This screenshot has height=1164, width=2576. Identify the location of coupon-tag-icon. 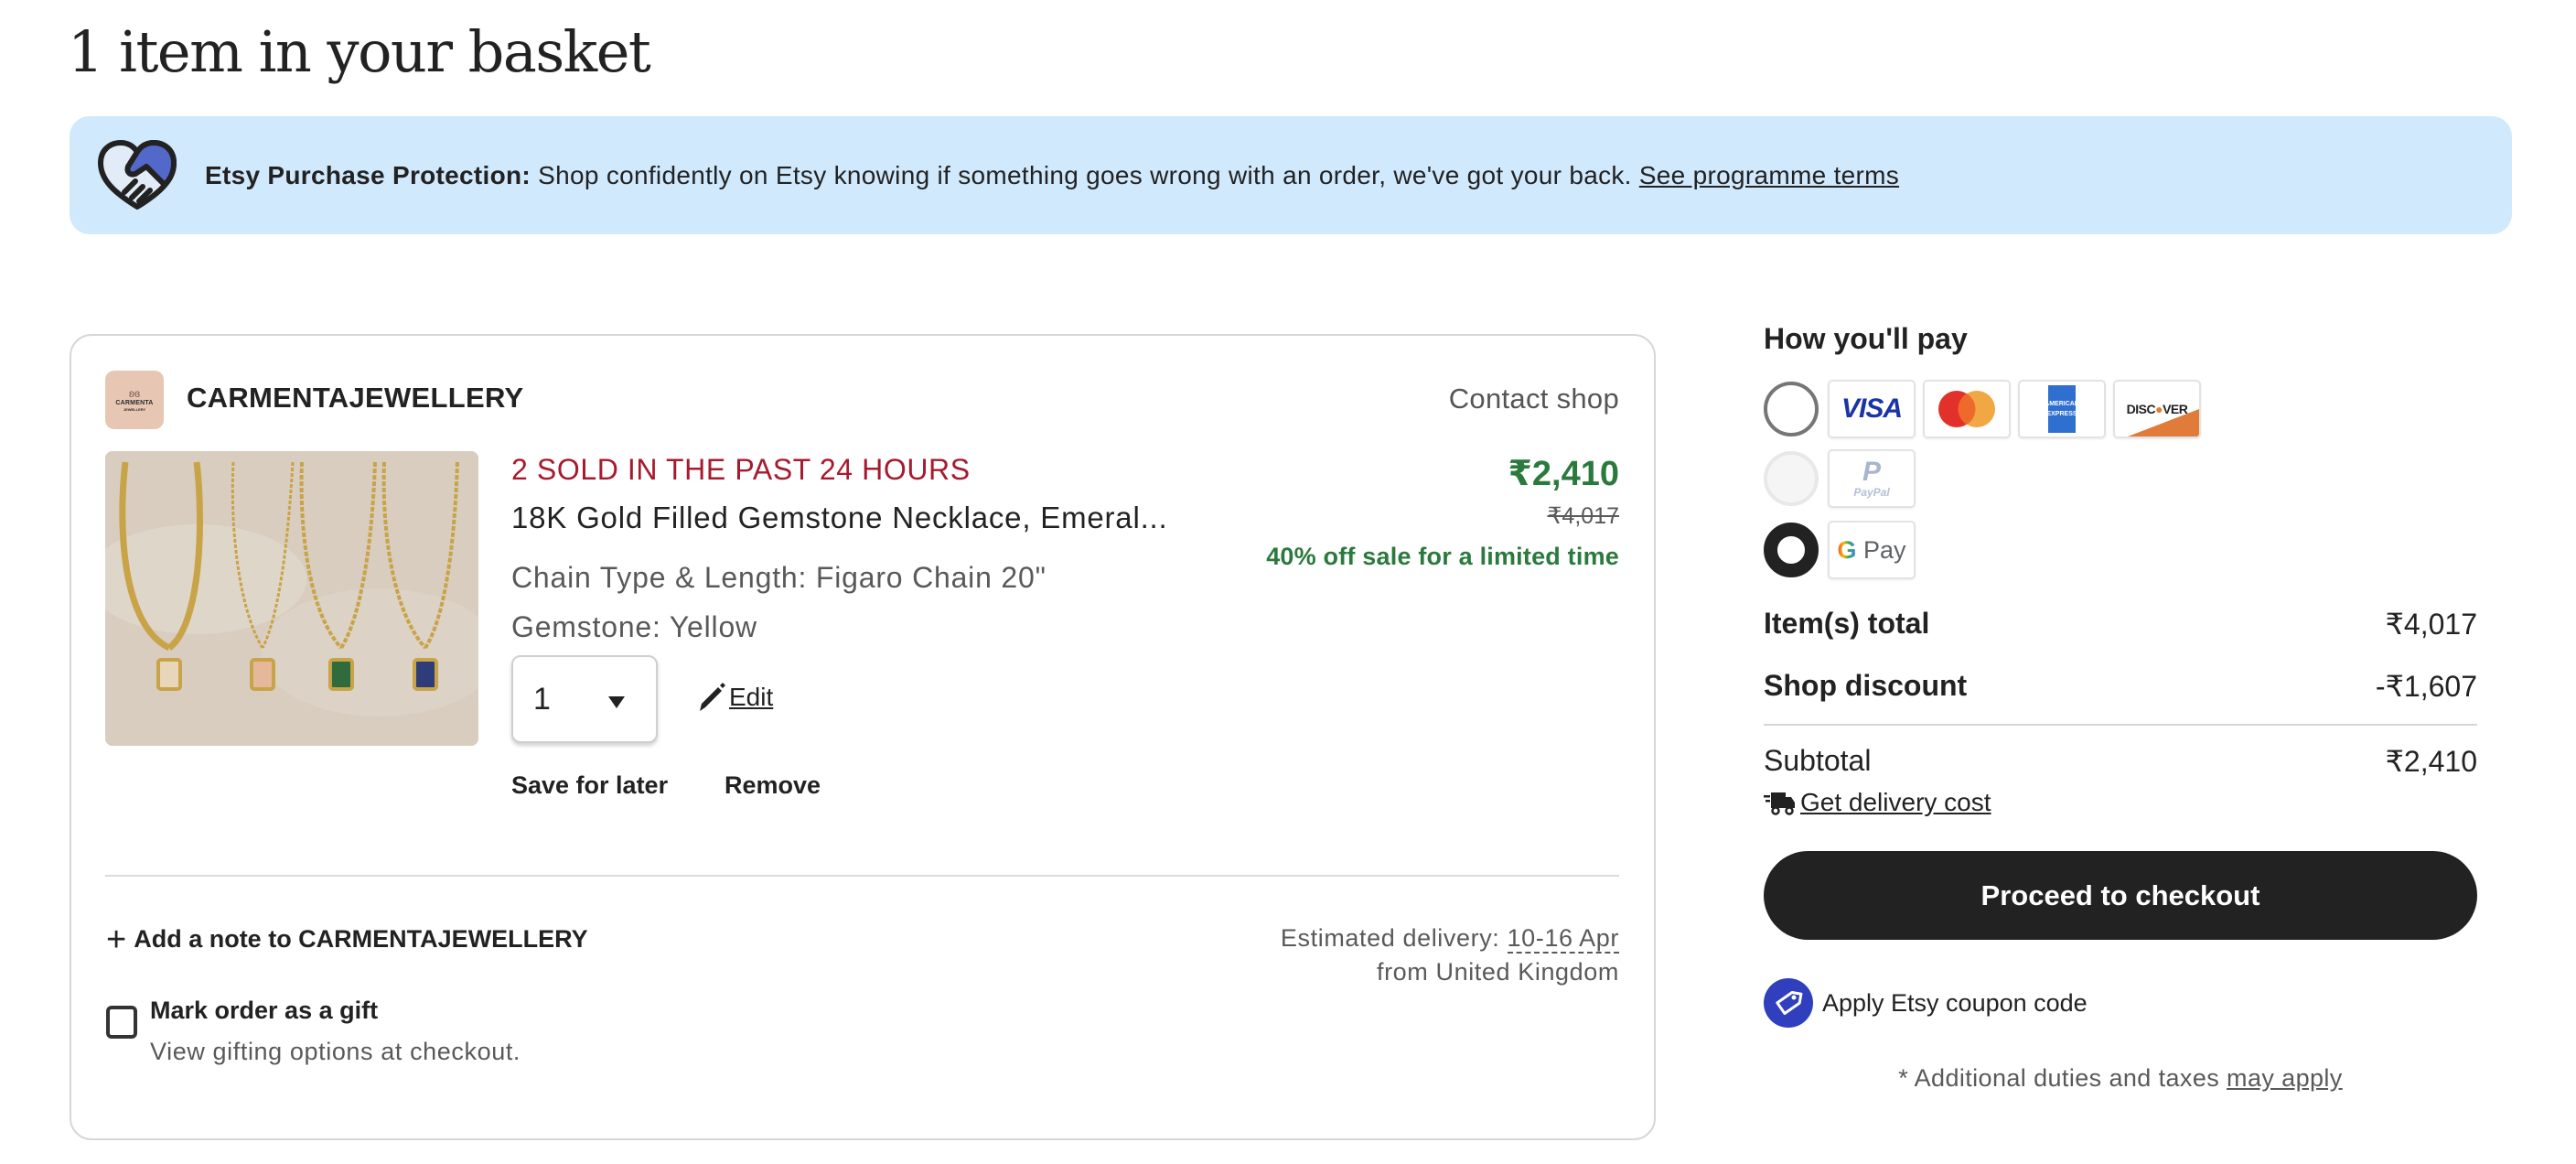
(1788, 1003).